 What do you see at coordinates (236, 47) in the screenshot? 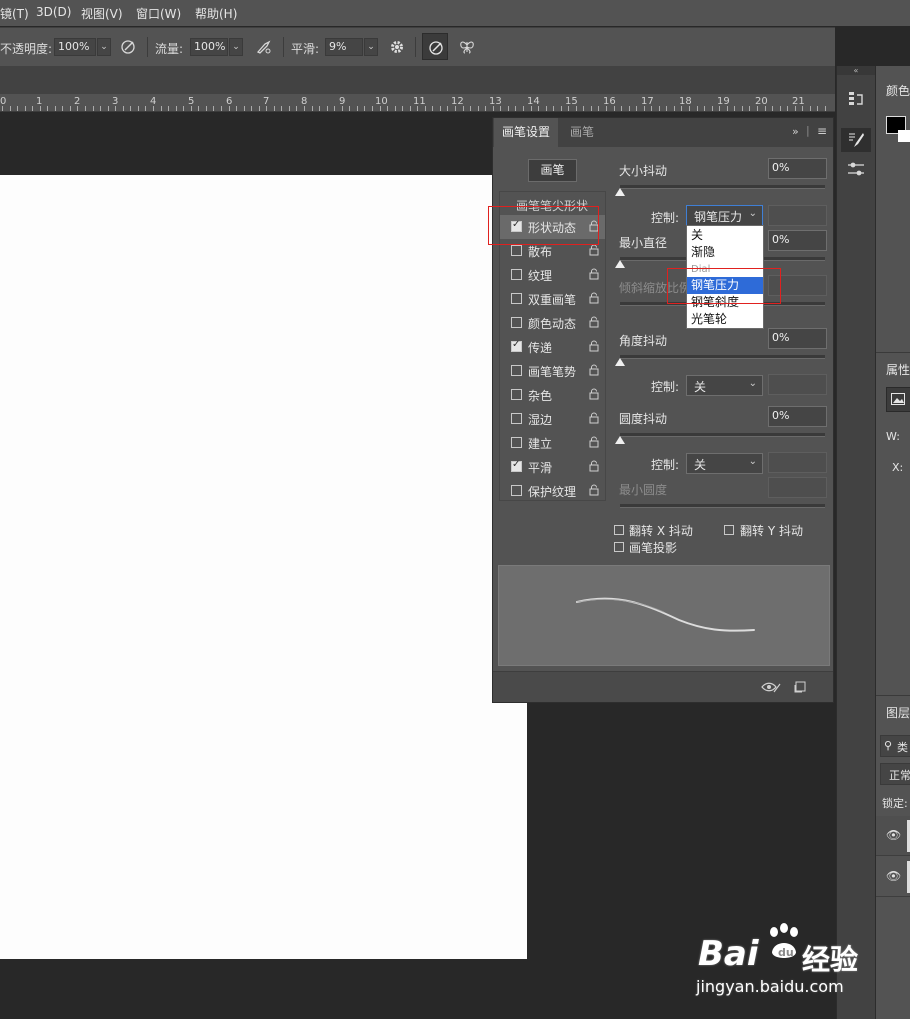
I see `flow-dropdown: ⌄` at bounding box center [236, 47].